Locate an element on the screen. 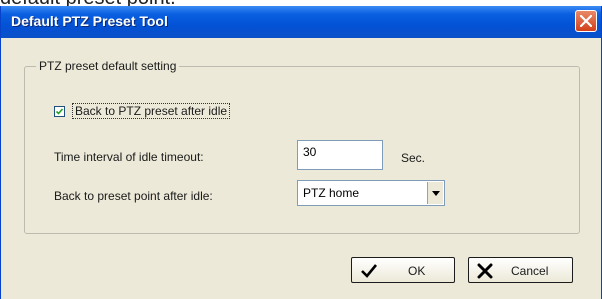  cancel-button: Cancel is located at coordinates (520, 270).